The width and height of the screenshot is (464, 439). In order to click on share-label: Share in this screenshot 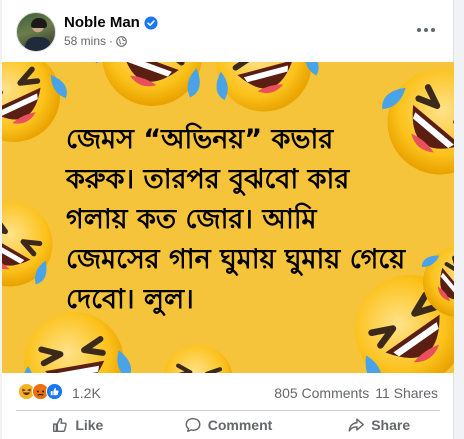, I will do `click(391, 425)`.